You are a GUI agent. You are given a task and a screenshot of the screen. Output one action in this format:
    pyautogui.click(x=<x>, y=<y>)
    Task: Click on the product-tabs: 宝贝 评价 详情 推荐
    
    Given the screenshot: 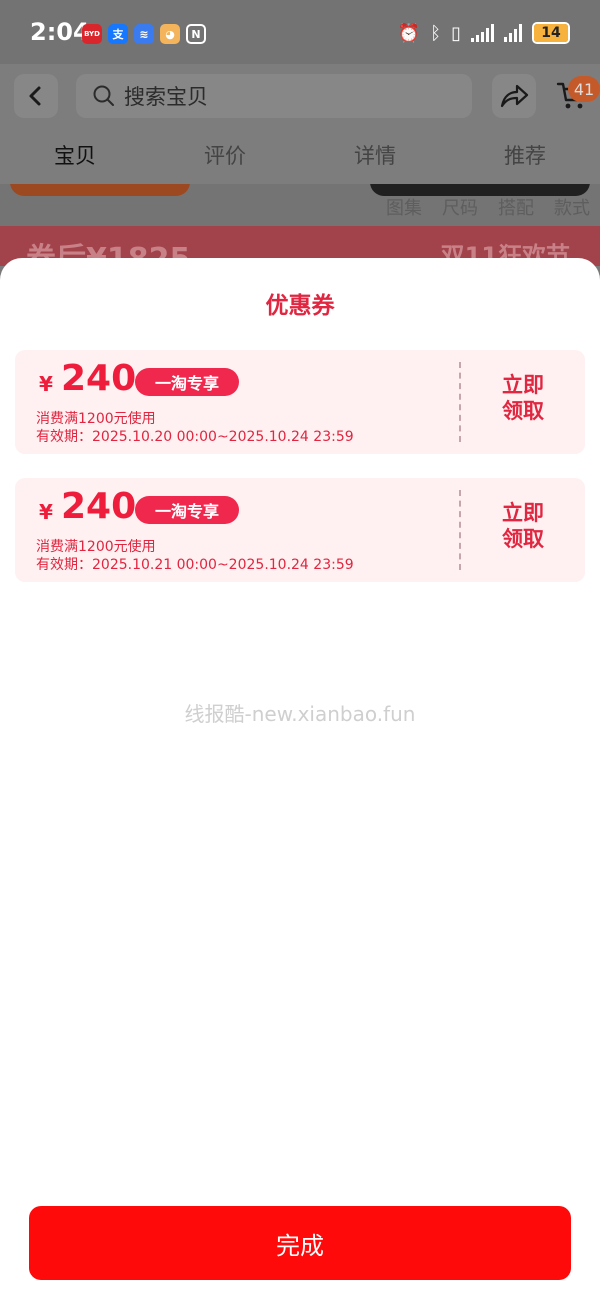 What is the action you would take?
    pyautogui.click(x=300, y=158)
    